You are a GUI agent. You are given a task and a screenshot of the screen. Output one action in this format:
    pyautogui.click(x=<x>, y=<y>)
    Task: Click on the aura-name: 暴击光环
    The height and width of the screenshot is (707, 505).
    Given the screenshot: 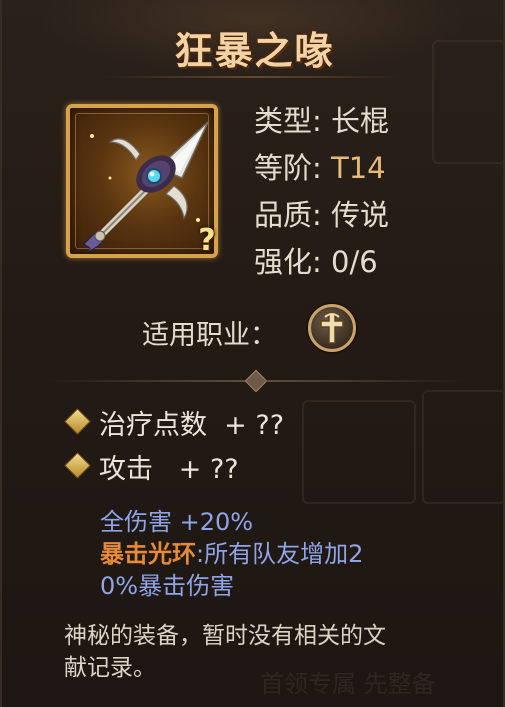 What is the action you would take?
    pyautogui.click(x=148, y=554)
    